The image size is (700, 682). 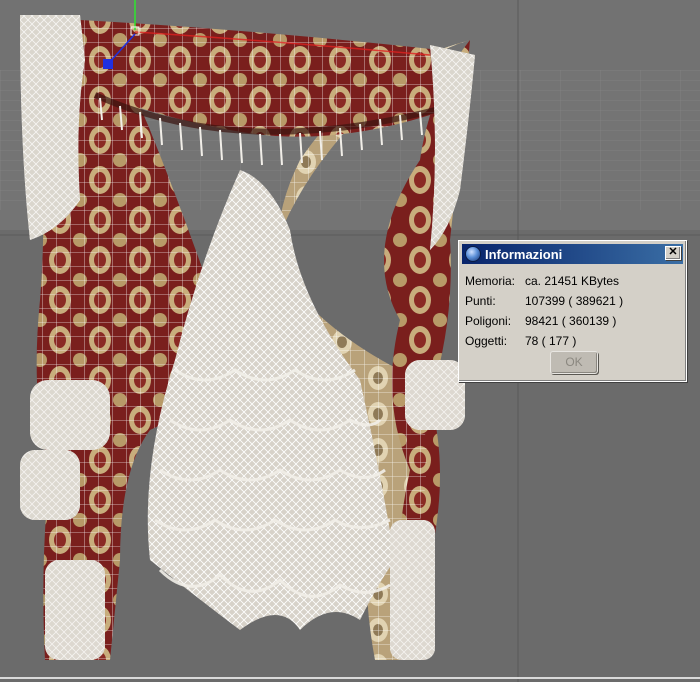 What do you see at coordinates (486, 341) in the screenshot?
I see `row-label: Oggetti:` at bounding box center [486, 341].